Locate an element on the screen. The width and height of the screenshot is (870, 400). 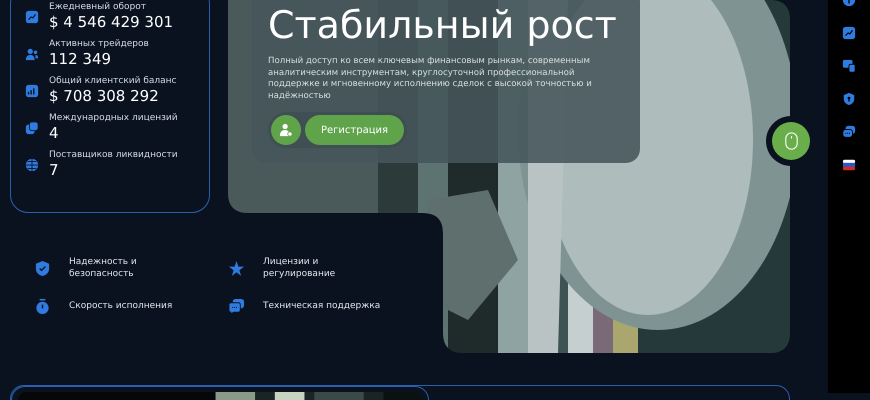
star-icon is located at coordinates (236, 268).